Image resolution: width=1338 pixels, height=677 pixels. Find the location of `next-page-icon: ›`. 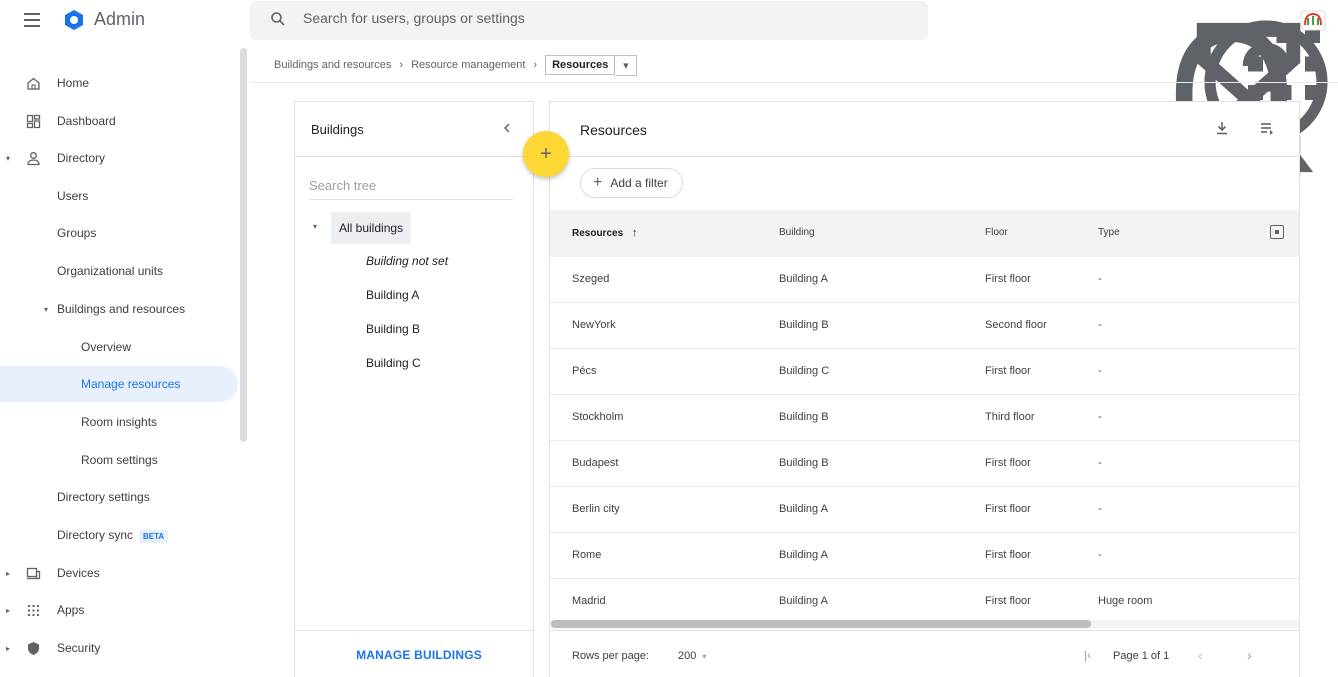

next-page-icon: › is located at coordinates (1249, 655).